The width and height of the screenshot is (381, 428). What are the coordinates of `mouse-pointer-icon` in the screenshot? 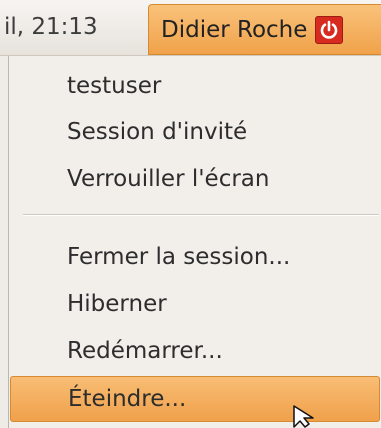 It's located at (303, 416).